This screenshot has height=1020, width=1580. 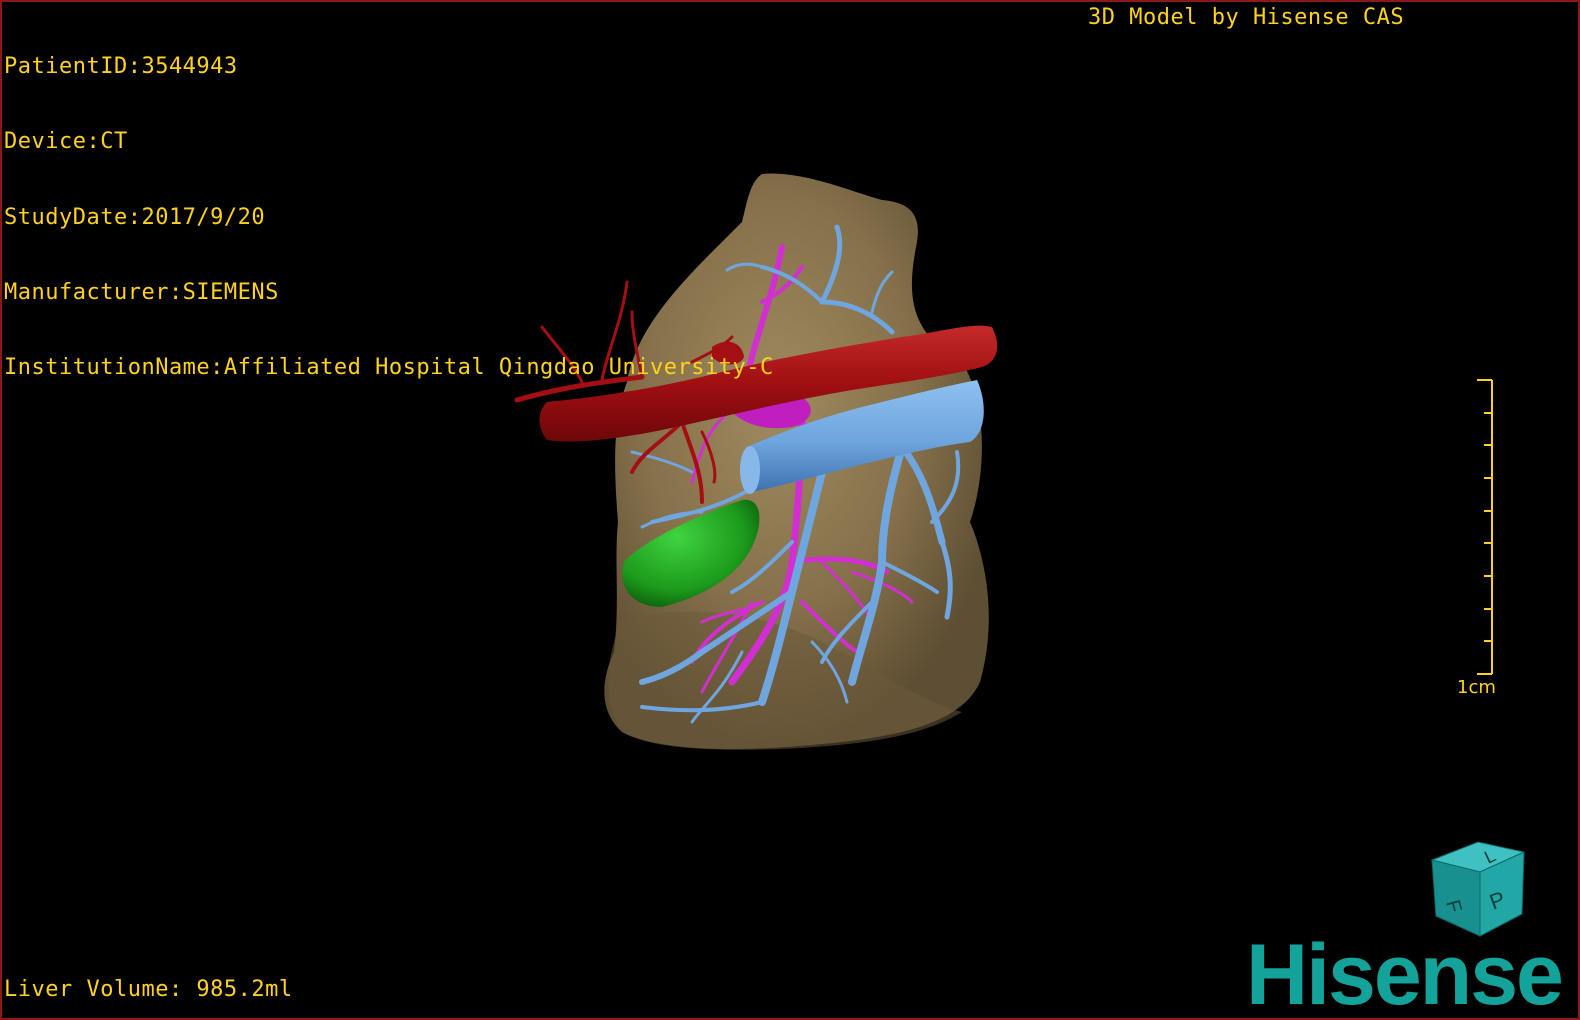 I want to click on liver-volume: Liver Volume: 985.2ml, so click(x=148, y=989).